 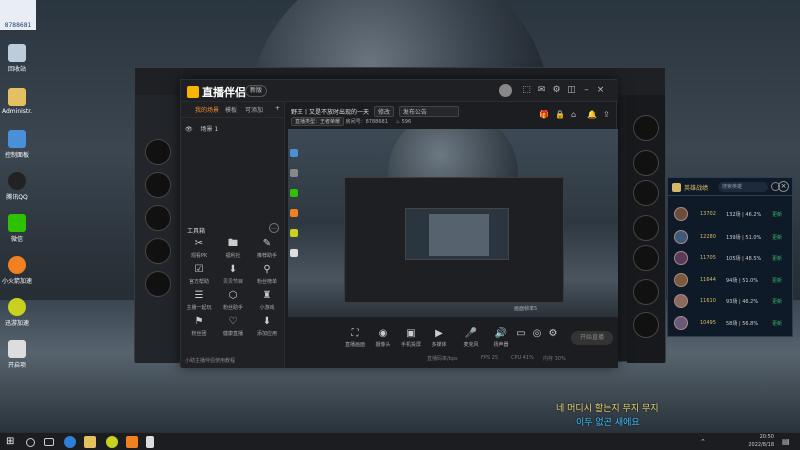 What do you see at coordinates (233, 274) in the screenshot?
I see `tool-shows: ⬇ 贝贝节目` at bounding box center [233, 274].